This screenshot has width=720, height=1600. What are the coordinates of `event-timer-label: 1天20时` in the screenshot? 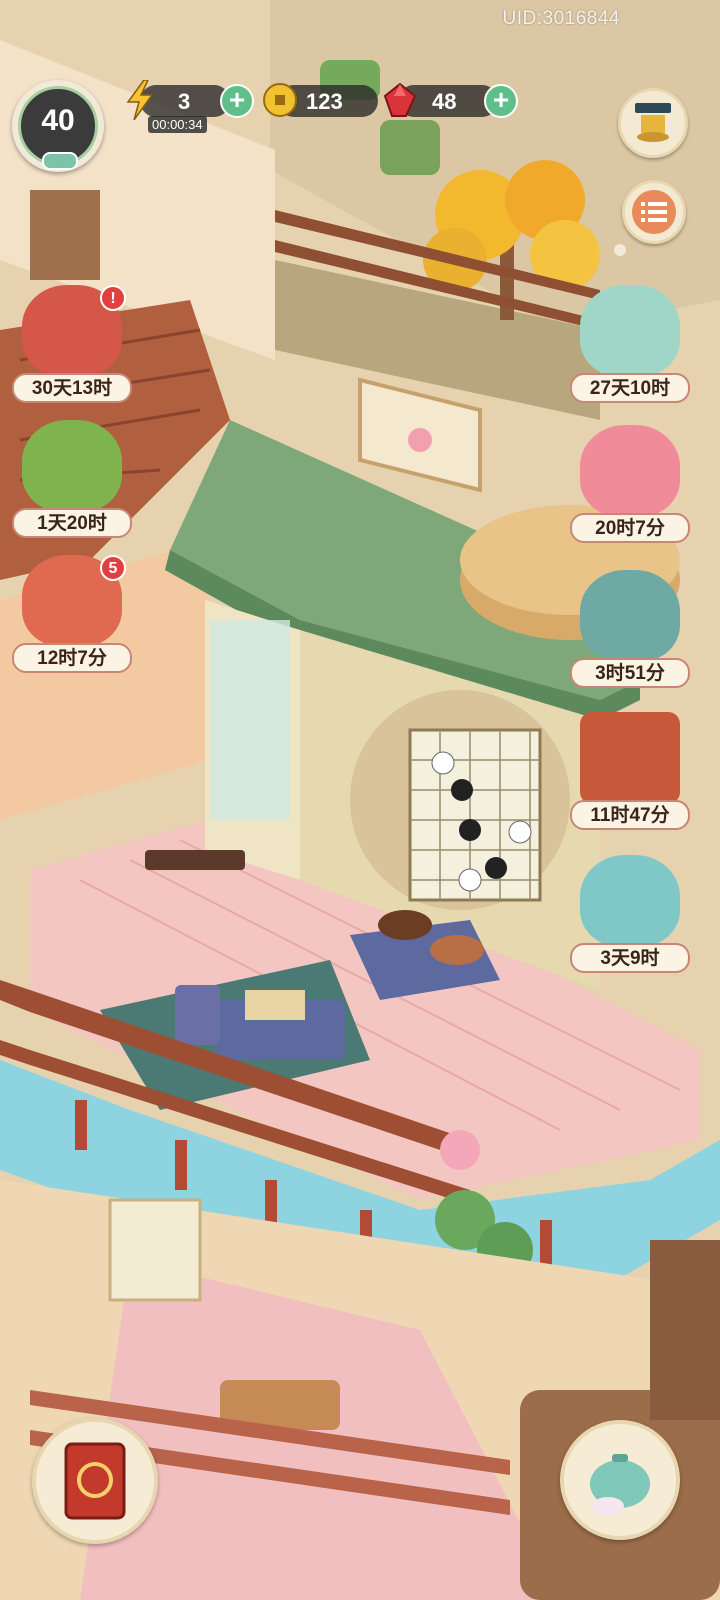 It's located at (72, 523).